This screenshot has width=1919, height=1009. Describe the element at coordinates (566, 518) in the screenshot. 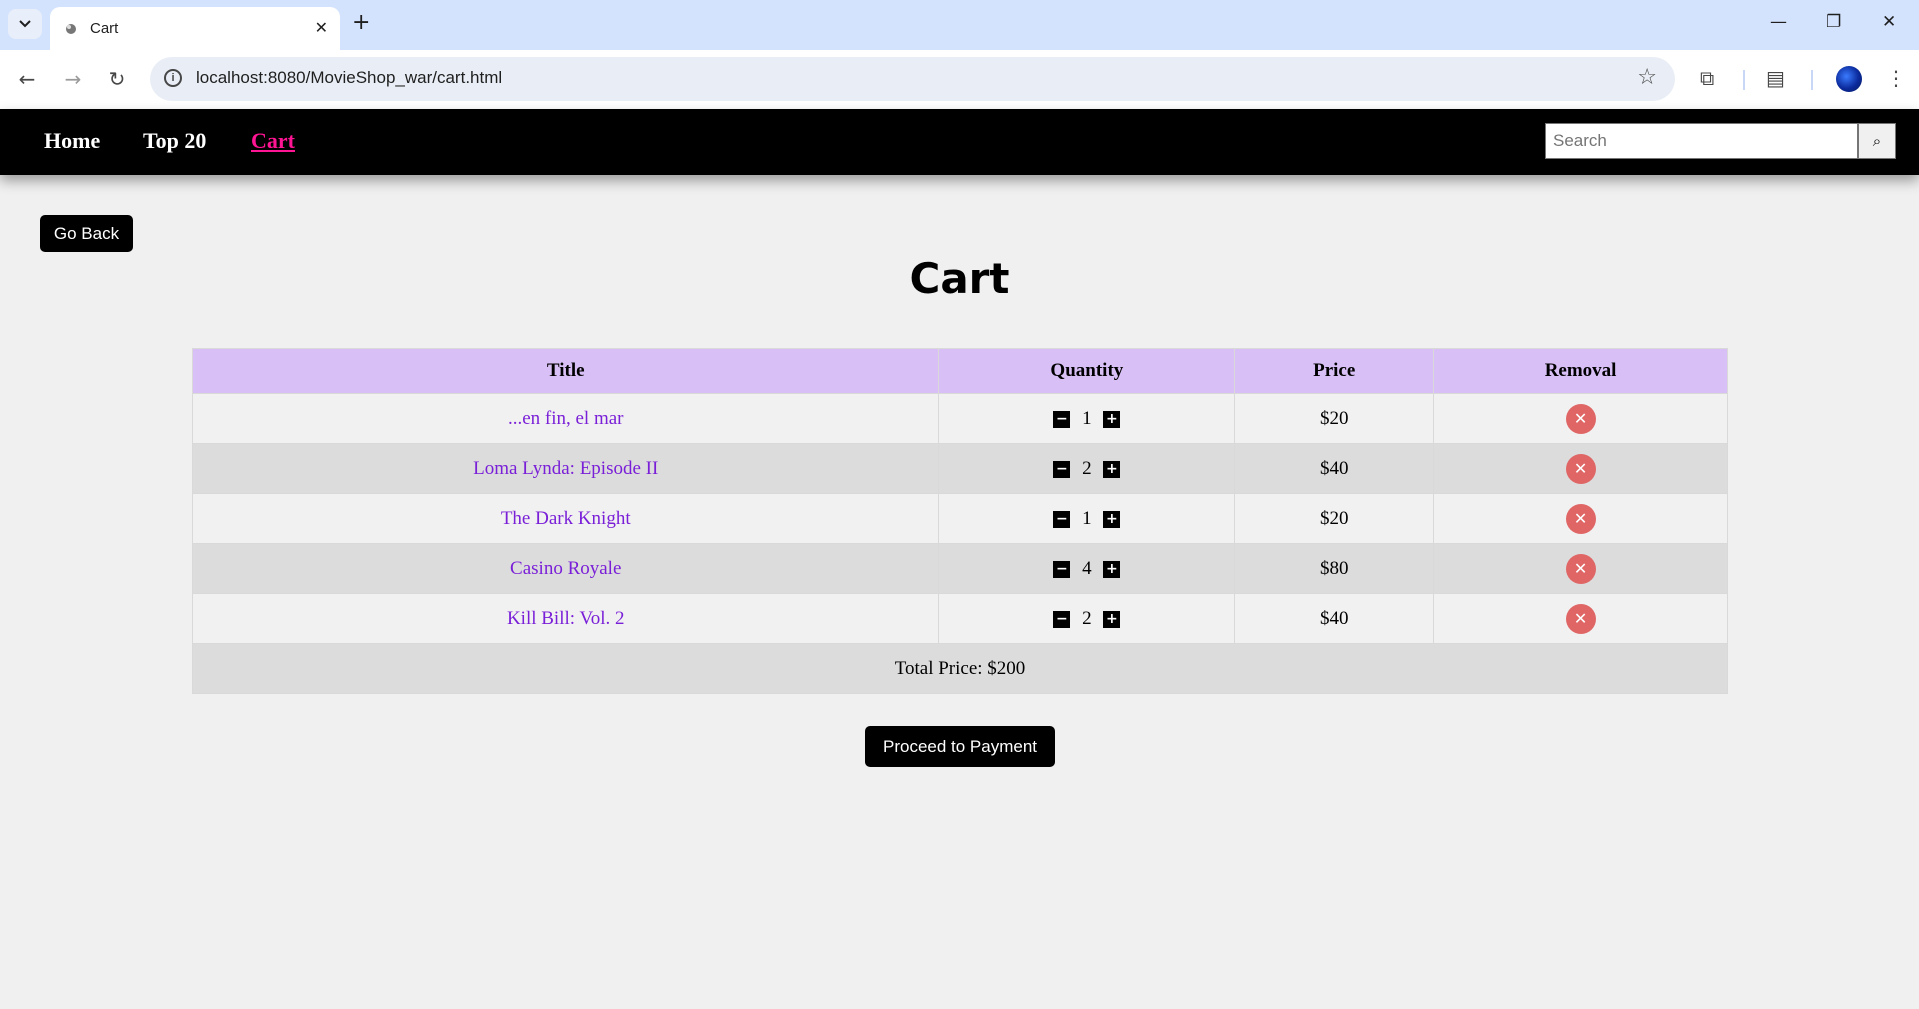

I see `movie-title-link: The Dark Knight` at that location.